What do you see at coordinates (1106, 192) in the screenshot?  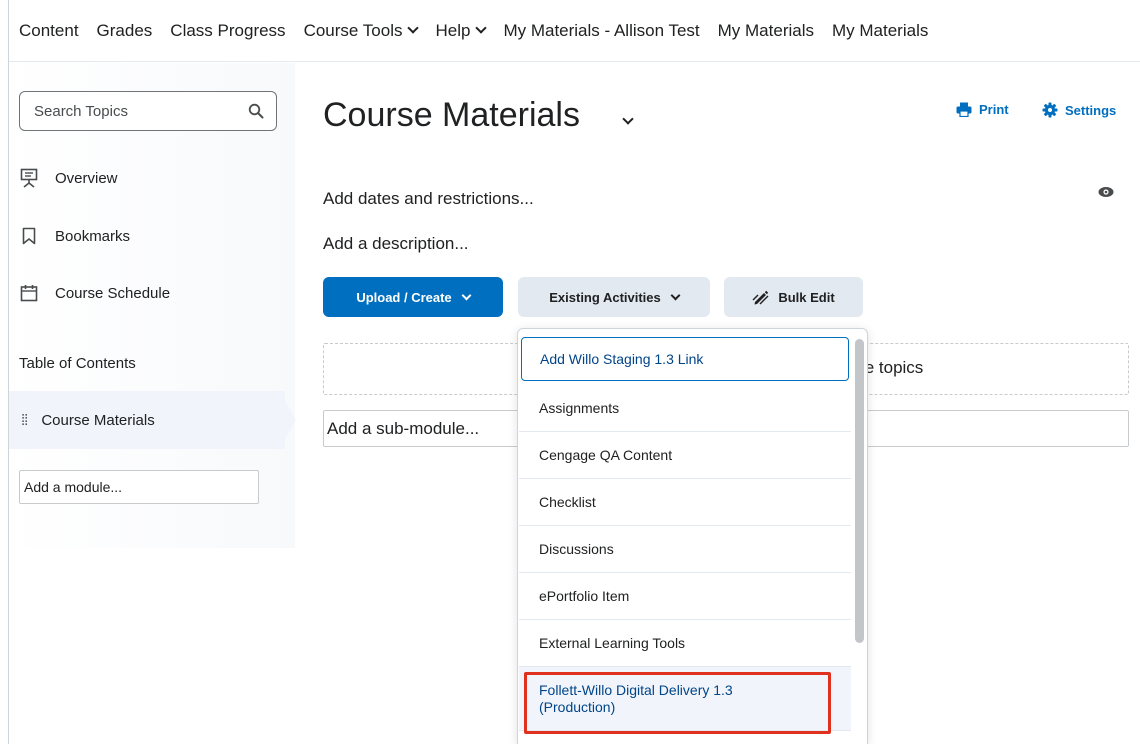 I see `visibility-eye-icon` at bounding box center [1106, 192].